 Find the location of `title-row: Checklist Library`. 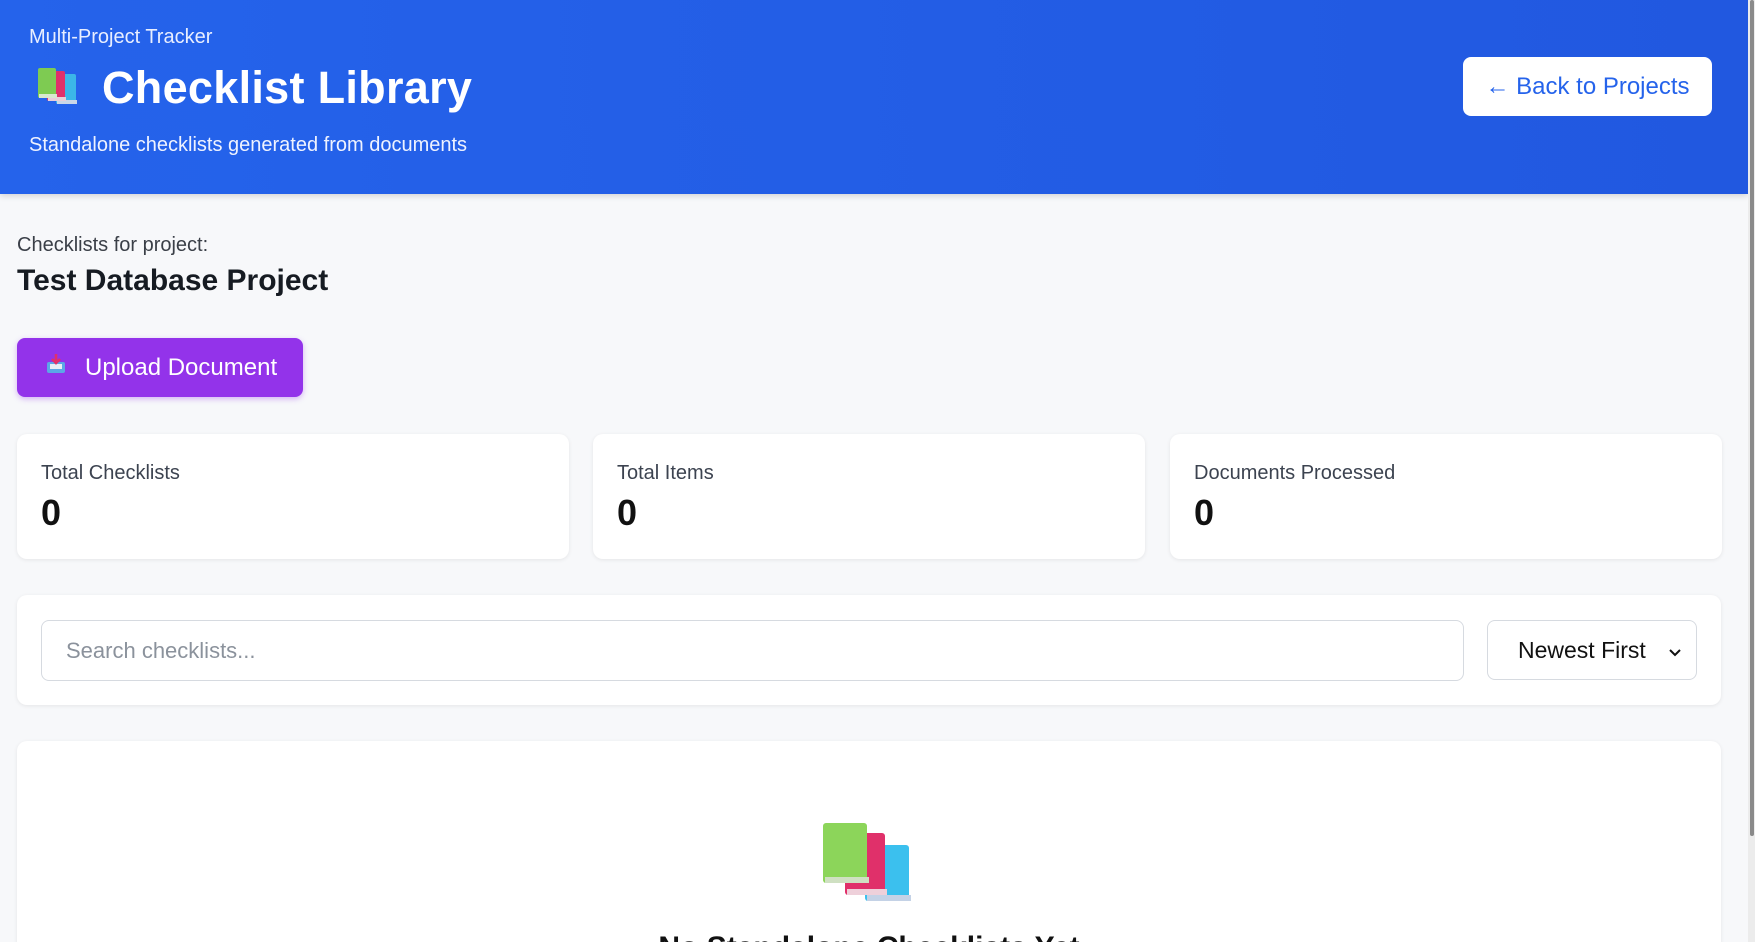

title-row: Checklist Library is located at coordinates (254, 88).